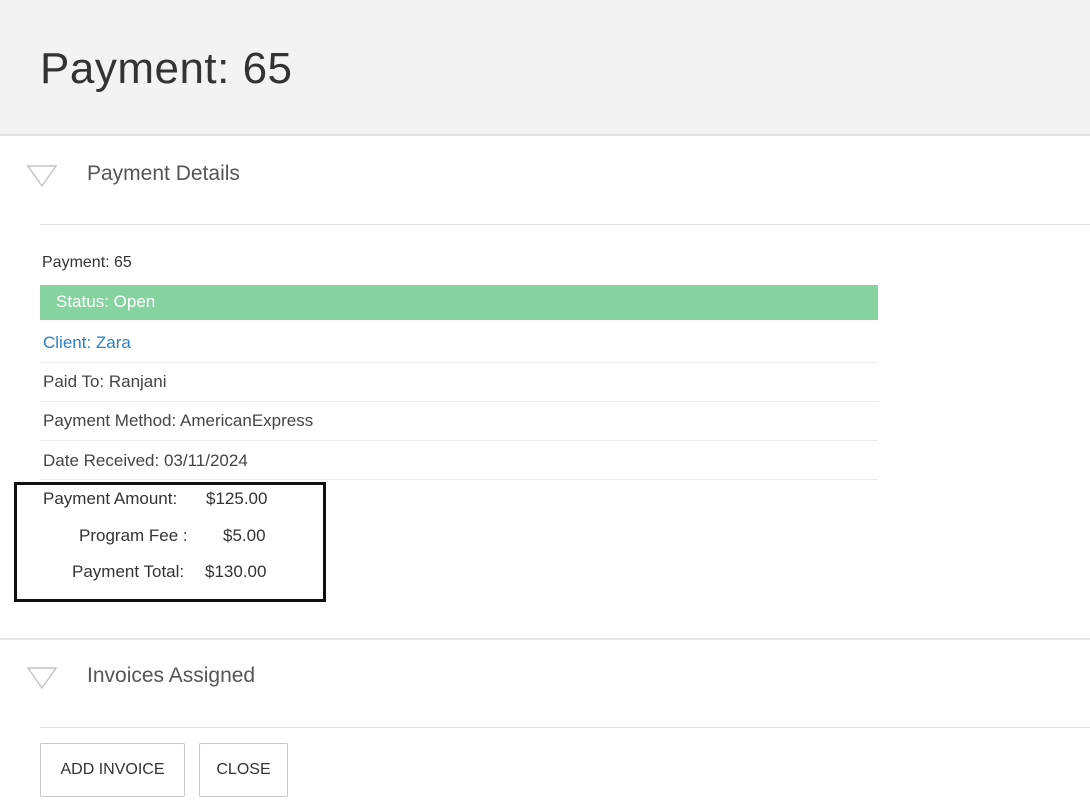 The image size is (1090, 808). What do you see at coordinates (459, 347) in the screenshot?
I see `client-row: Client: Zara` at bounding box center [459, 347].